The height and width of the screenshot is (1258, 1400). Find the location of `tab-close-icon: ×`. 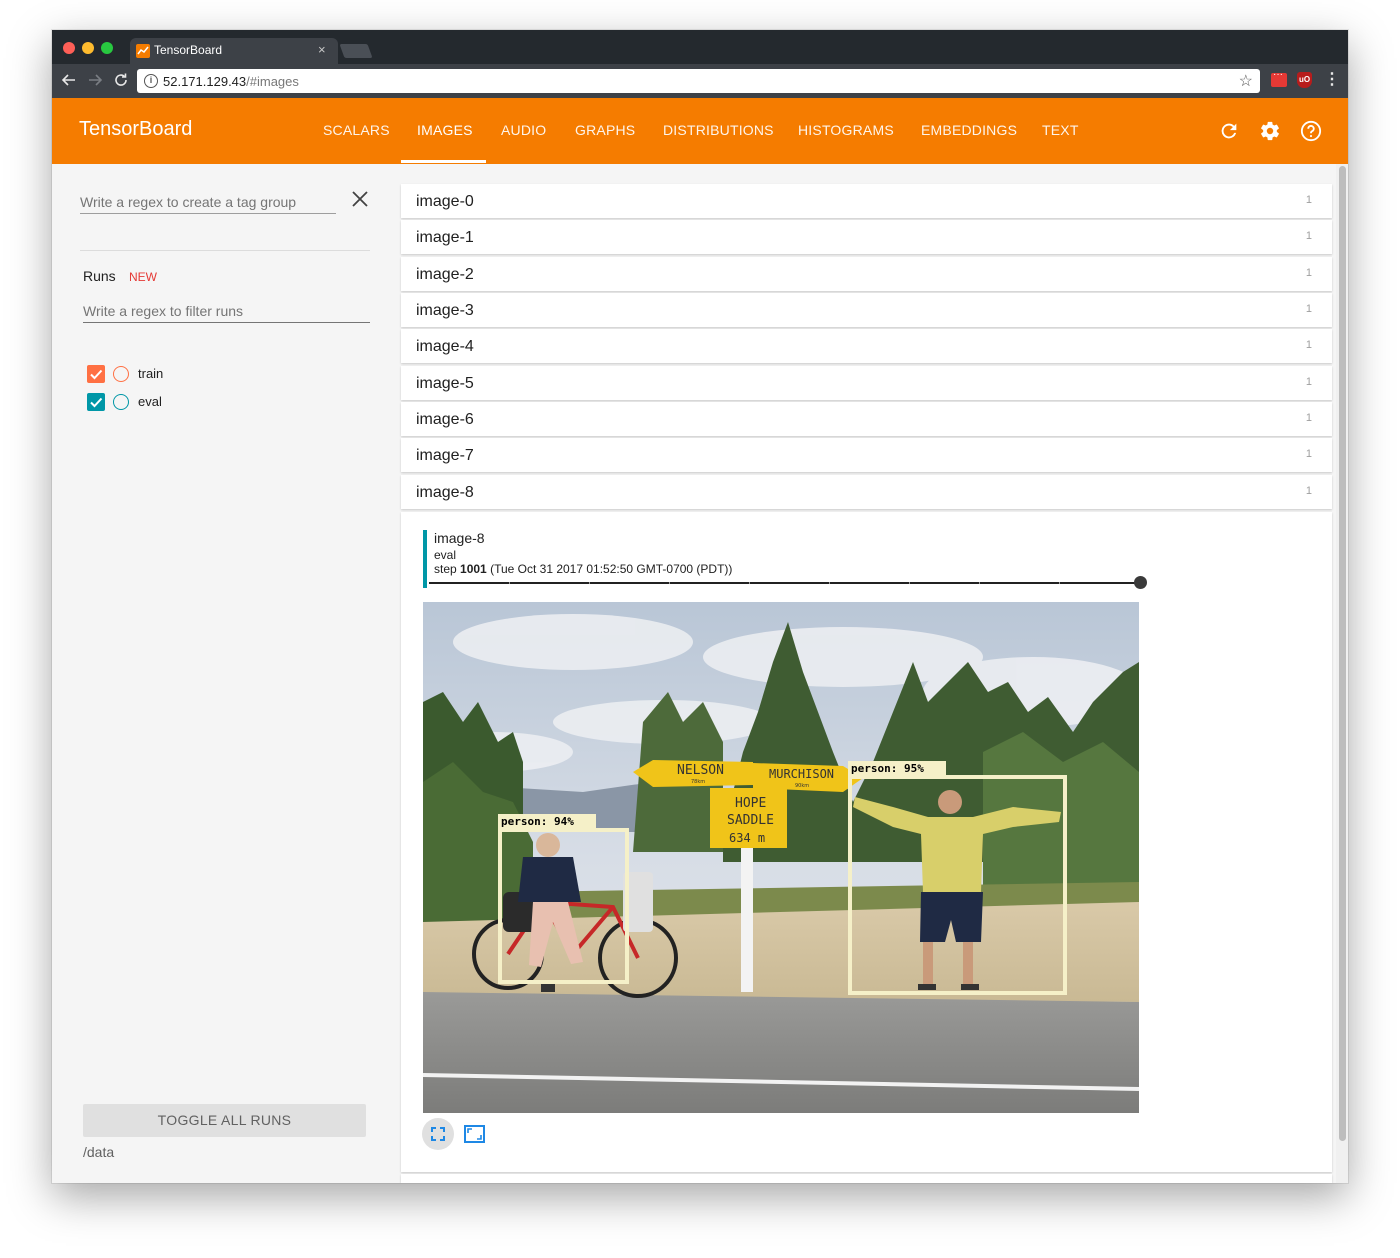

tab-close-icon: × is located at coordinates (322, 49).